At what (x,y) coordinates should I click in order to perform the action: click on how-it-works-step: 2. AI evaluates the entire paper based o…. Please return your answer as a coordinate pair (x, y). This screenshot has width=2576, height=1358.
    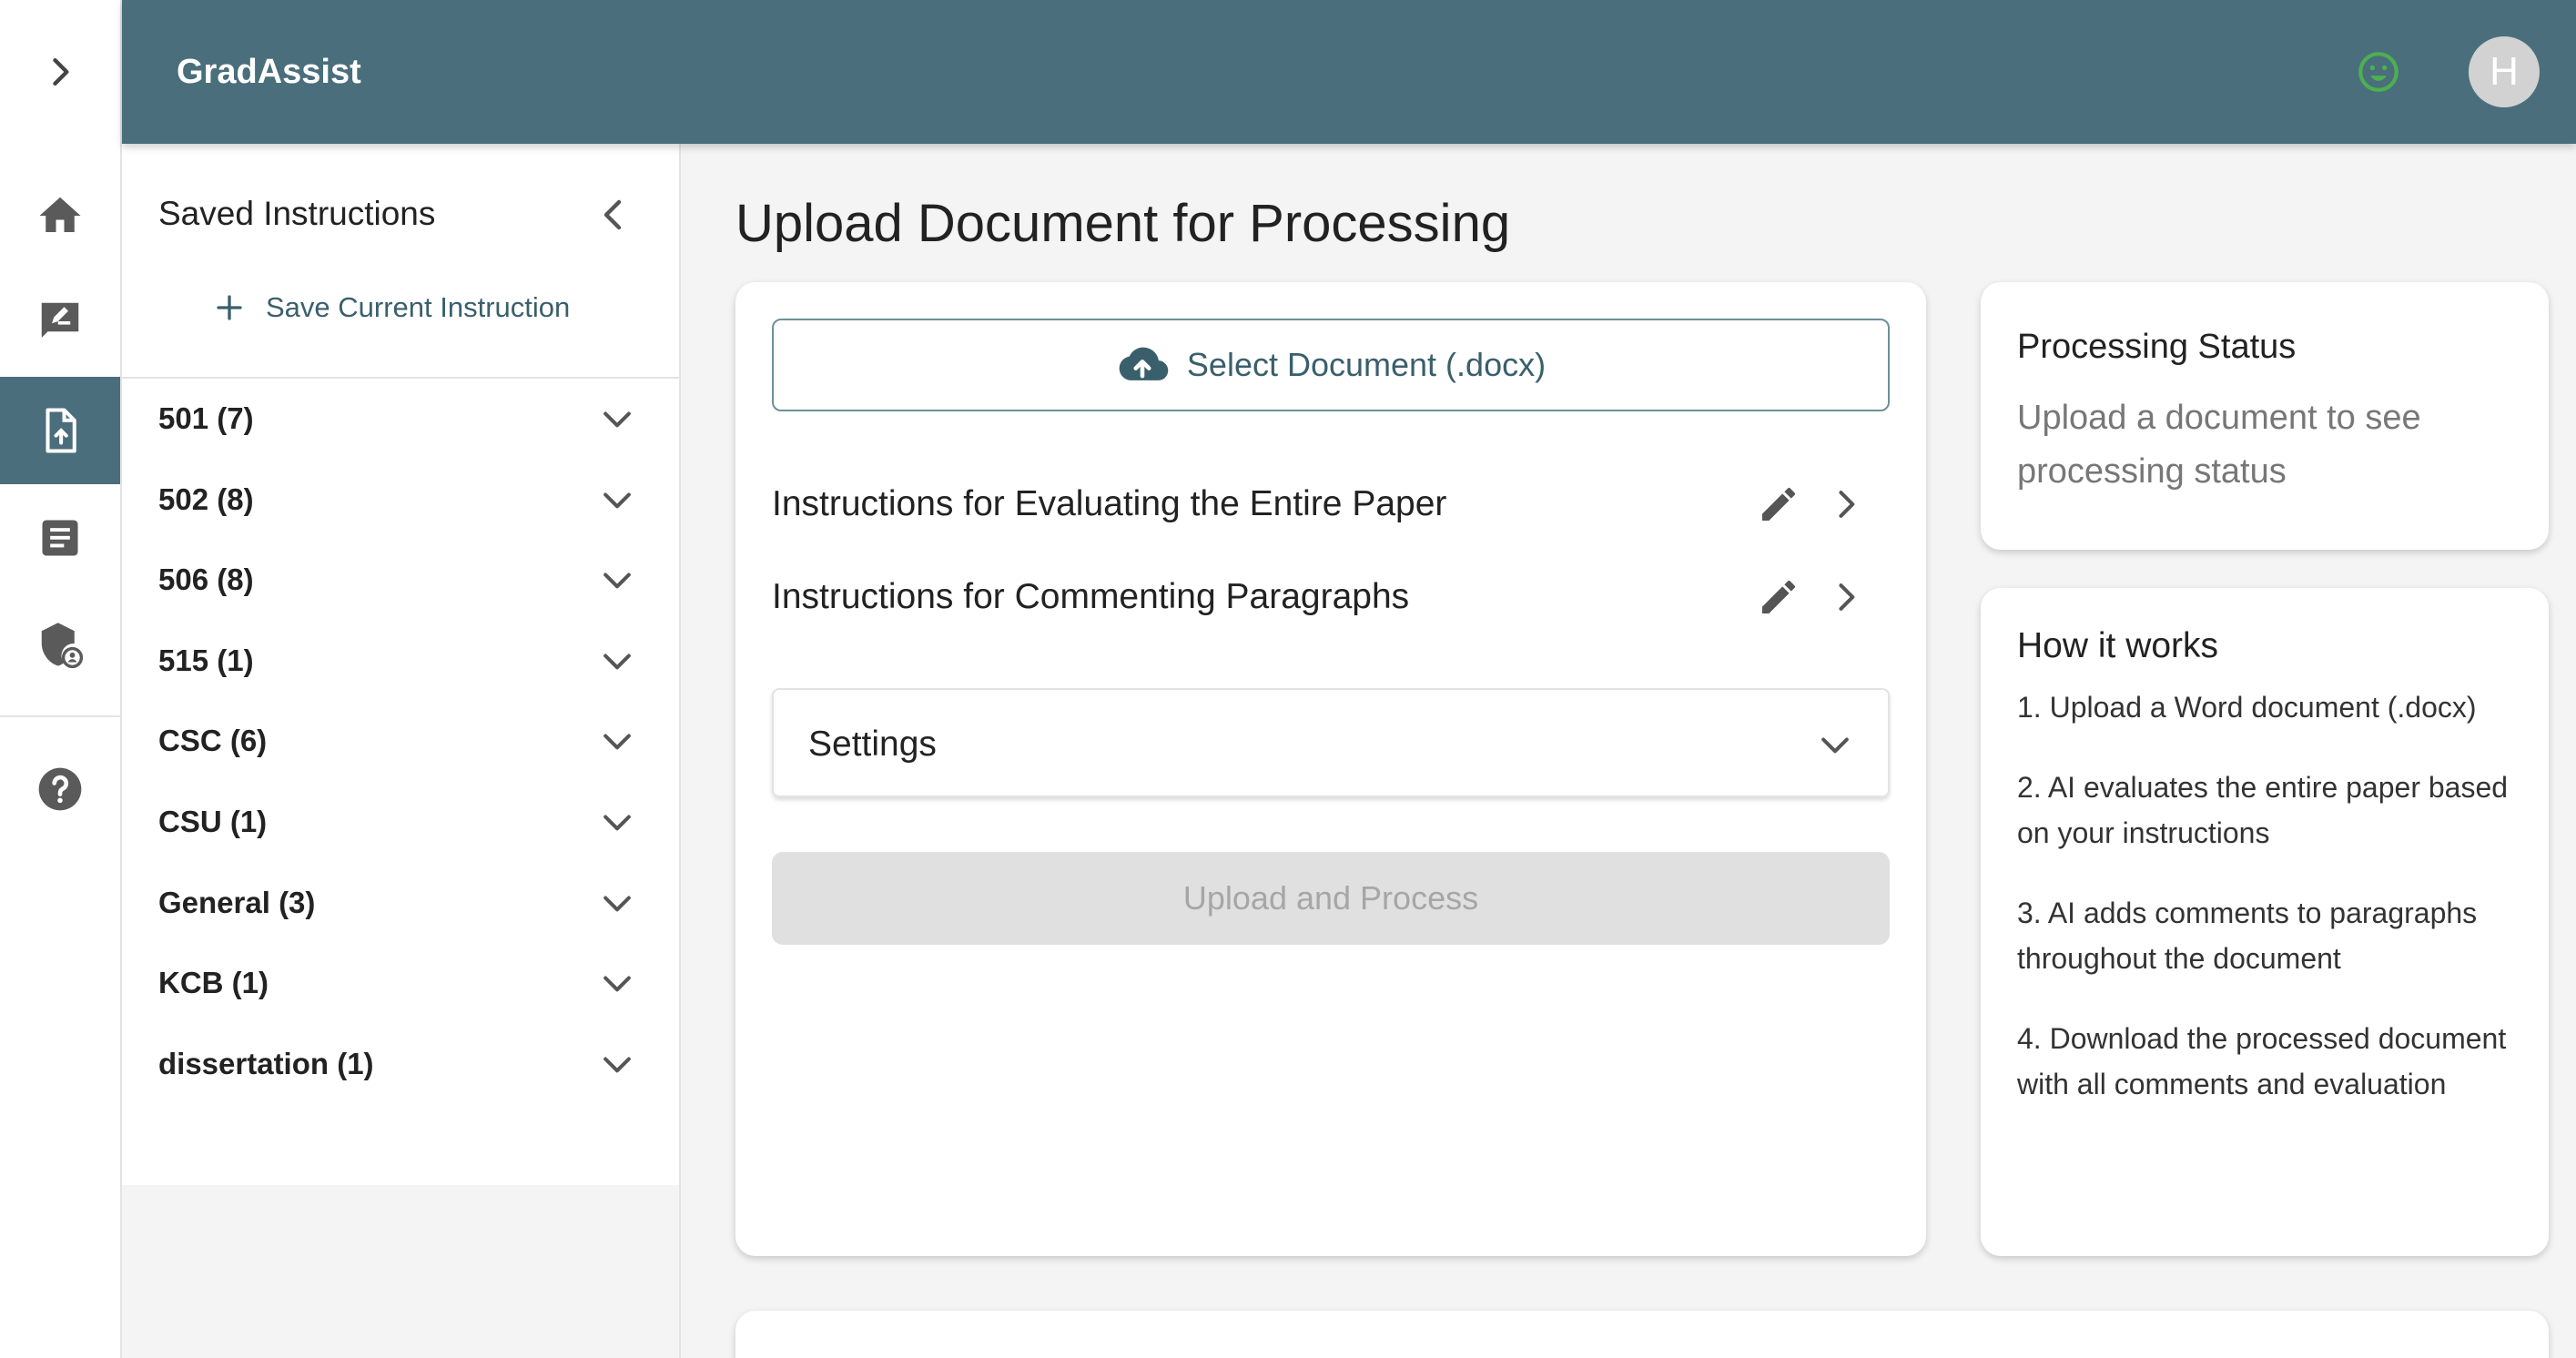
    Looking at the image, I should click on (2263, 810).